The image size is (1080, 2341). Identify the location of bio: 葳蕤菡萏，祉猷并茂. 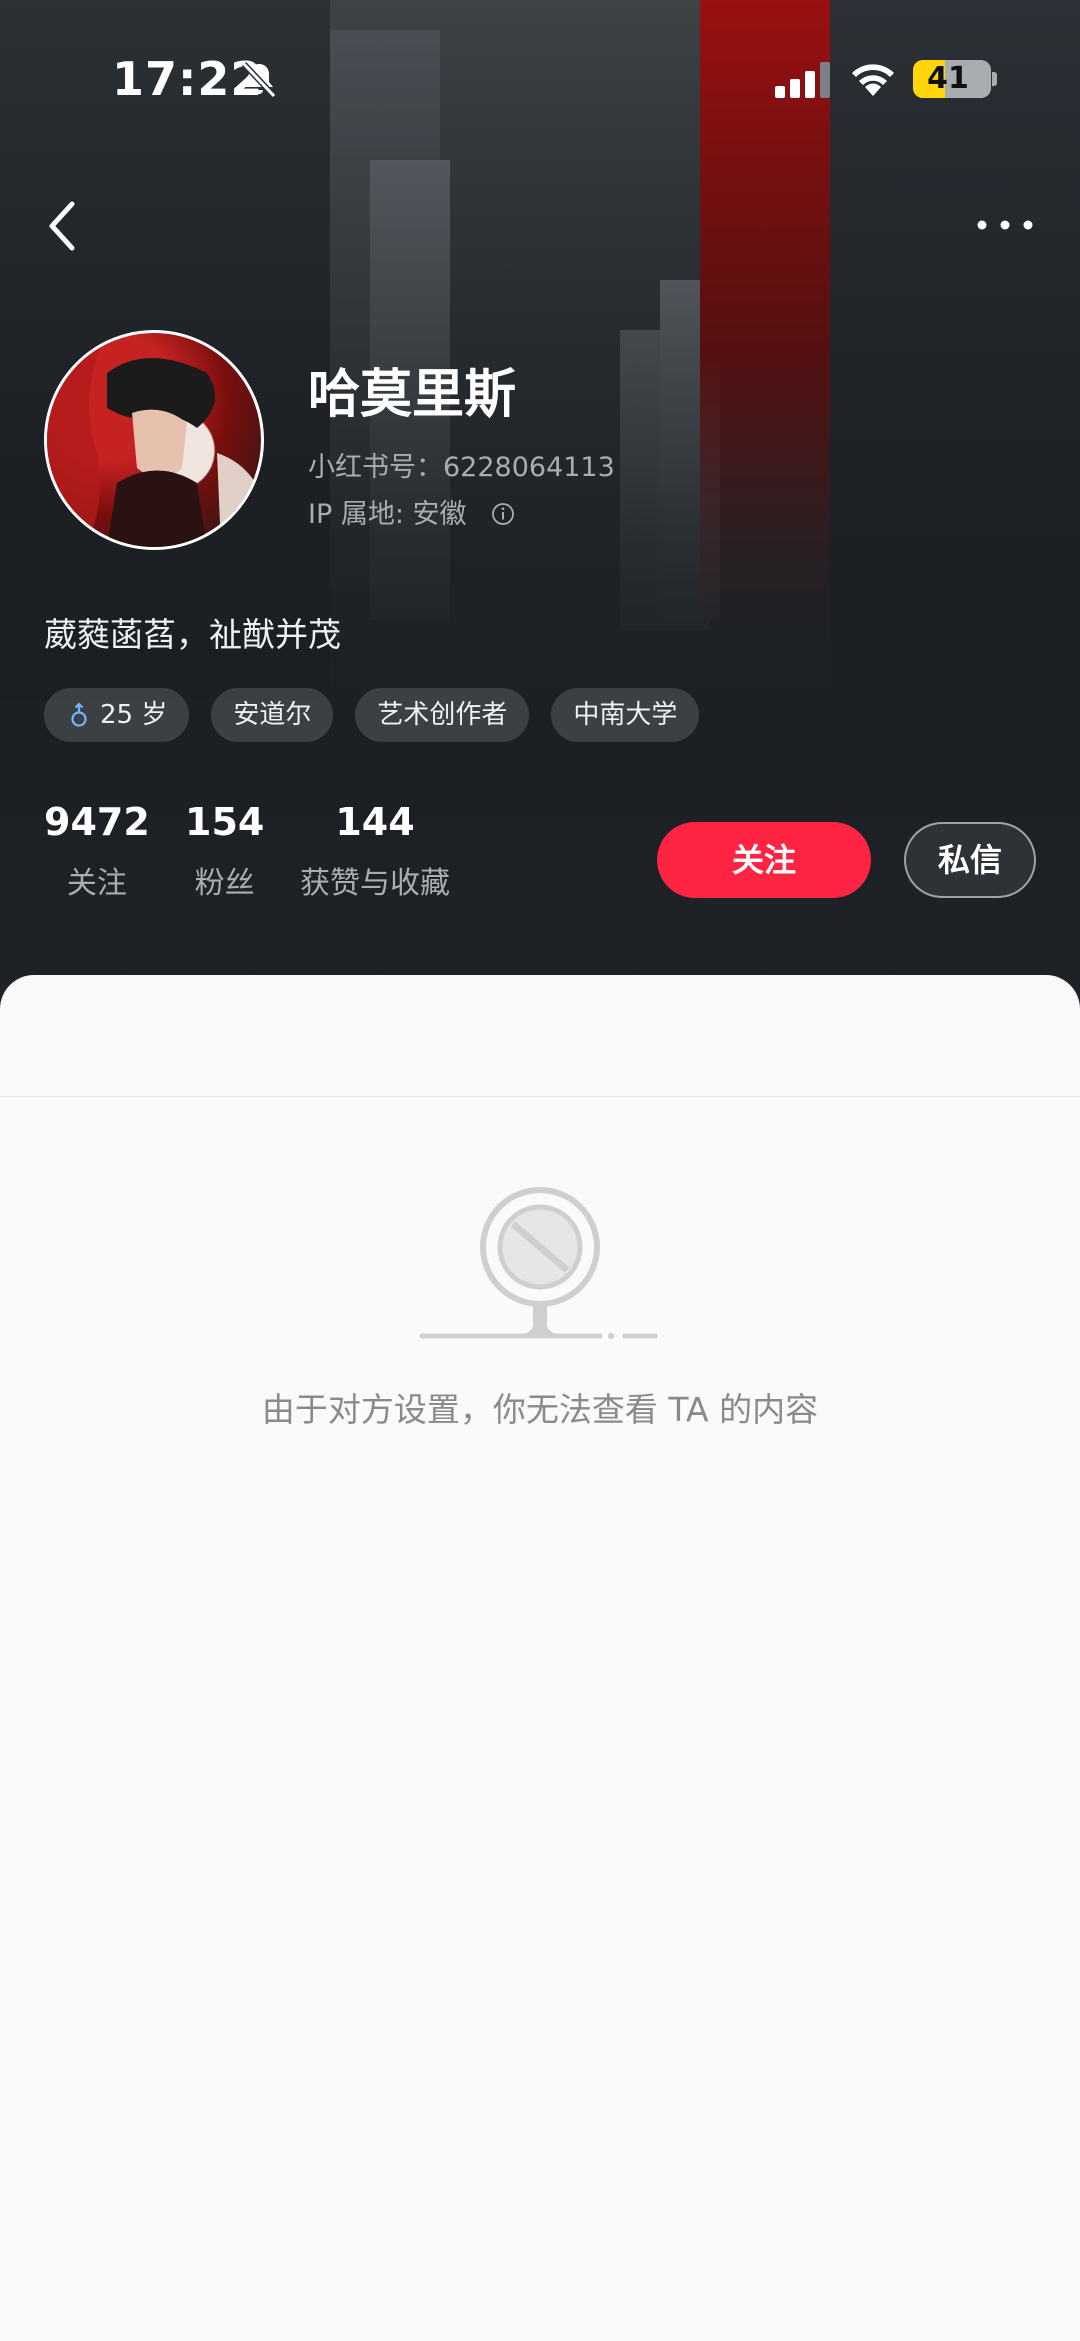
(192, 634).